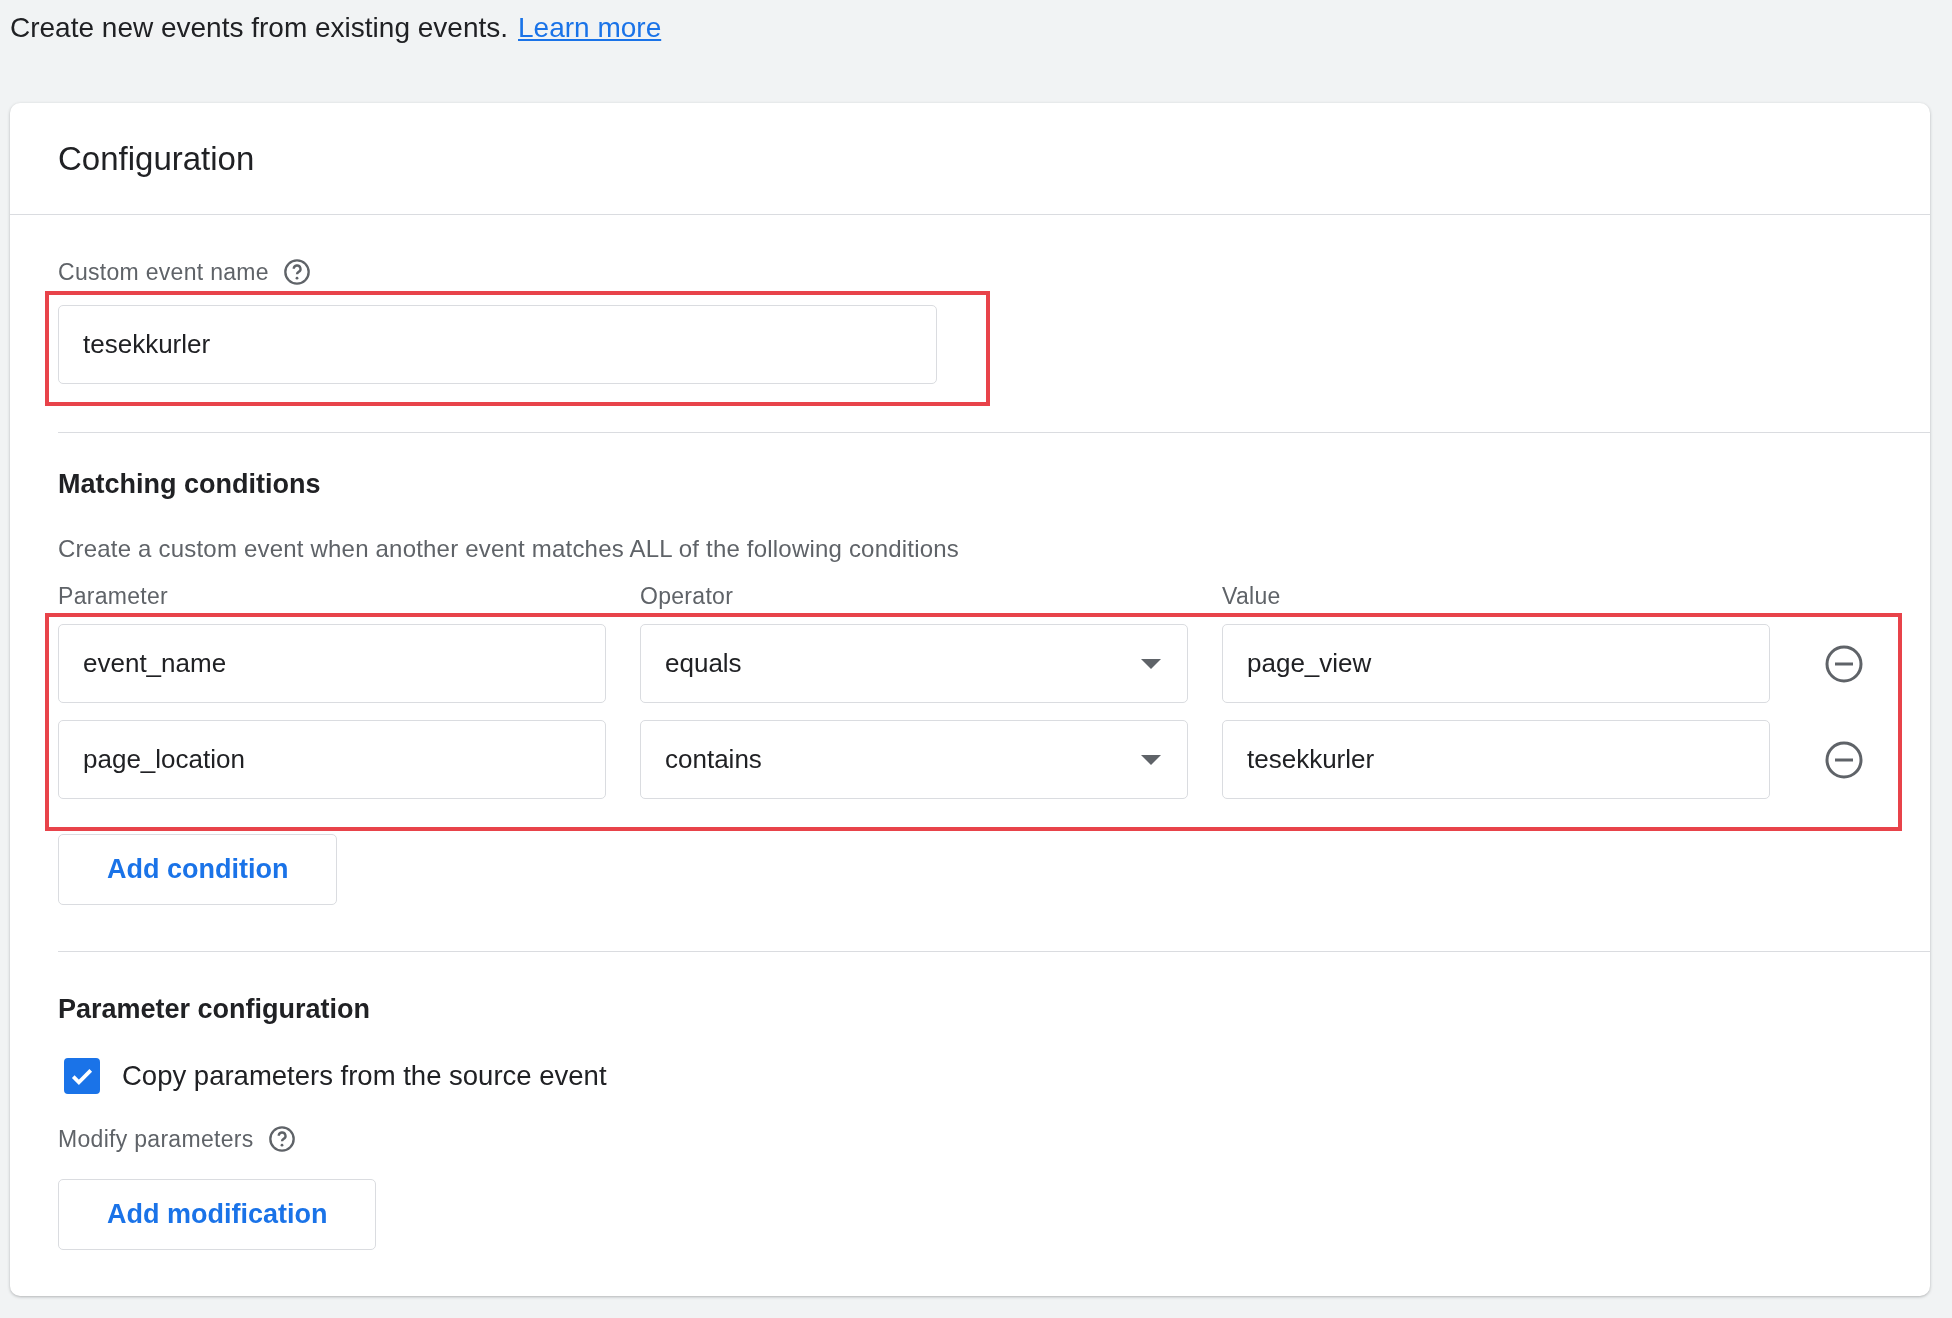  I want to click on field-label: Custom event name, so click(163, 272).